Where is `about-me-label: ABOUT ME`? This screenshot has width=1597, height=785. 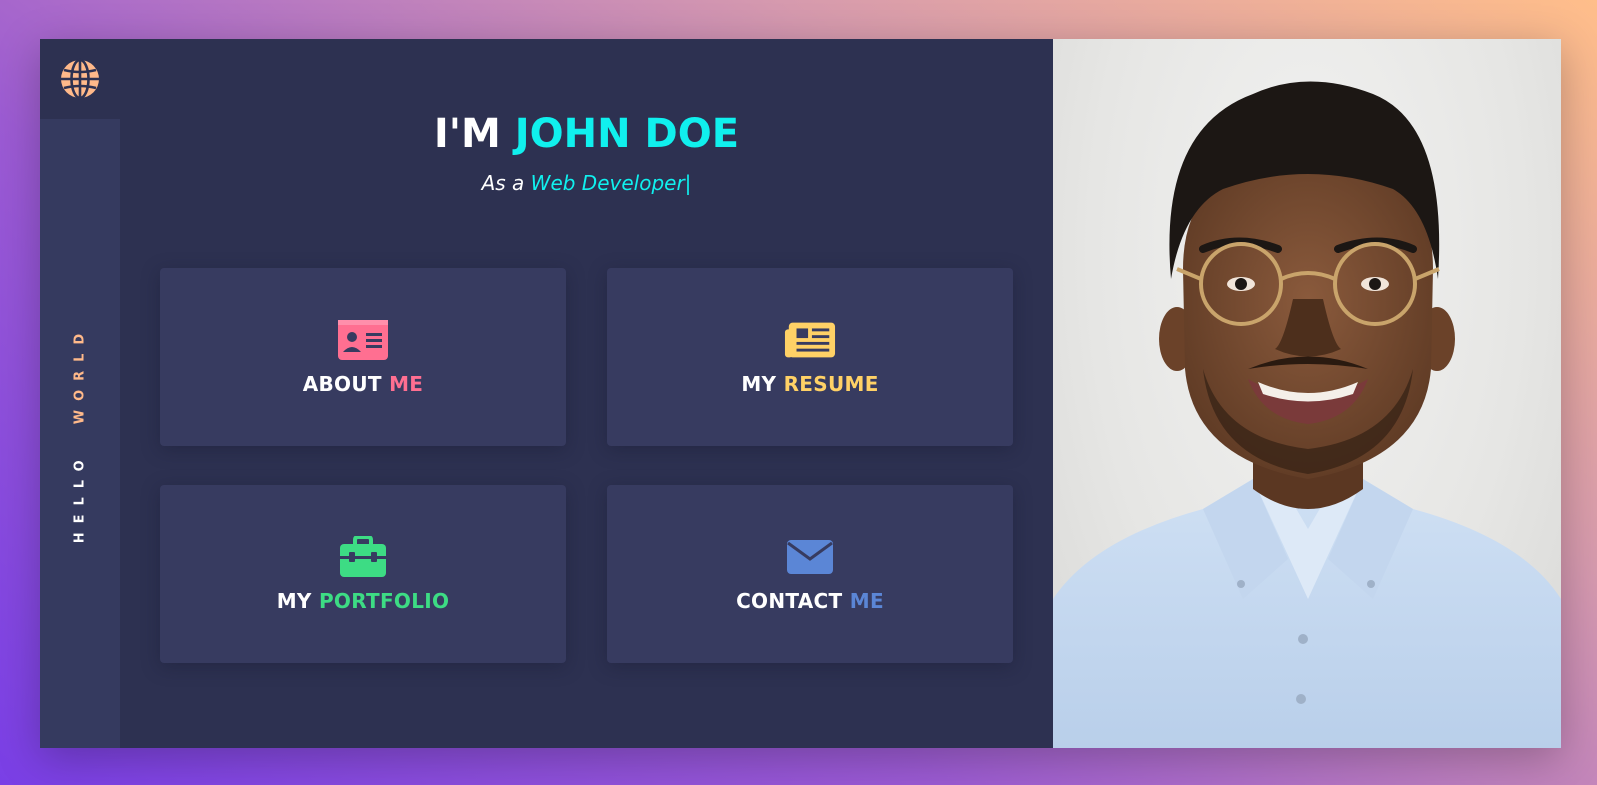
about-me-label: ABOUT ME is located at coordinates (363, 384).